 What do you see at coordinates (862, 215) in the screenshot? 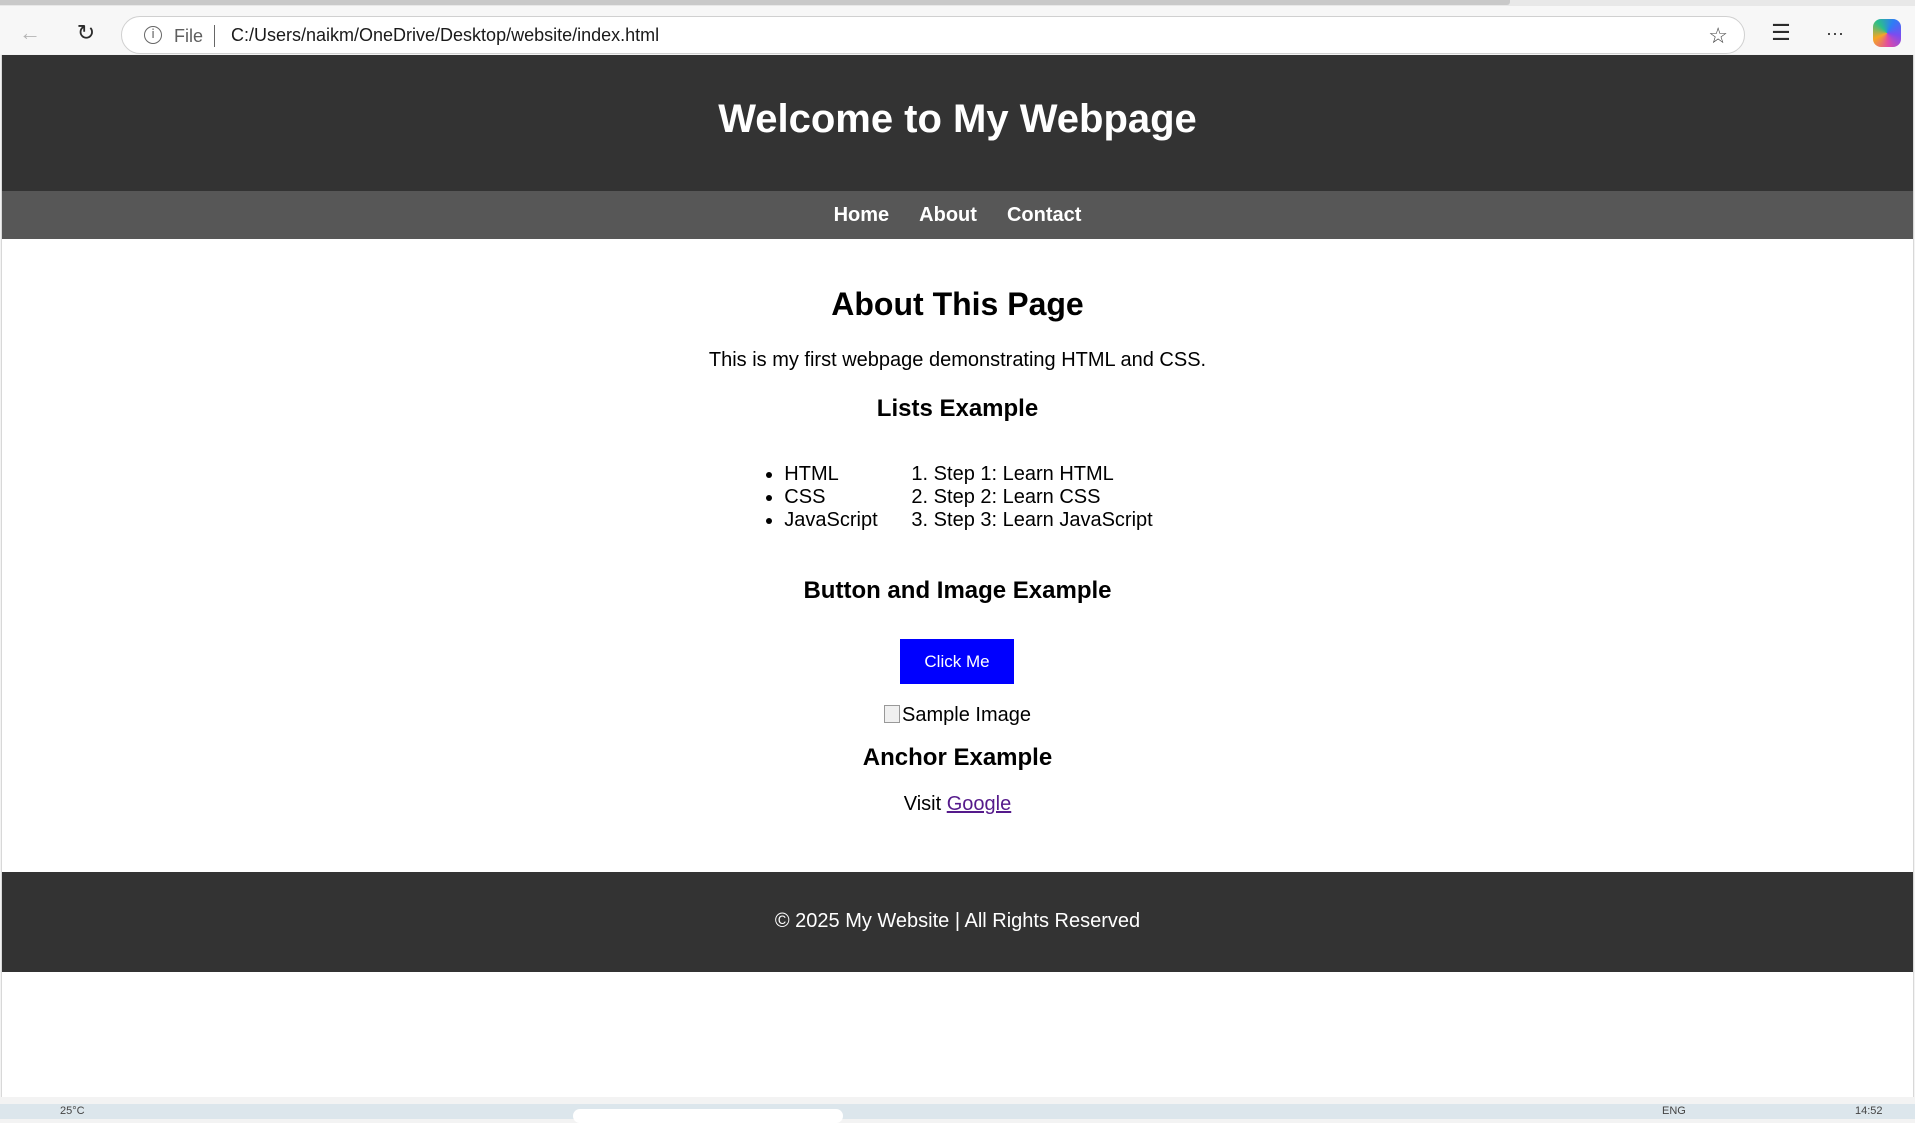
I see `nav-link-home: Home` at bounding box center [862, 215].